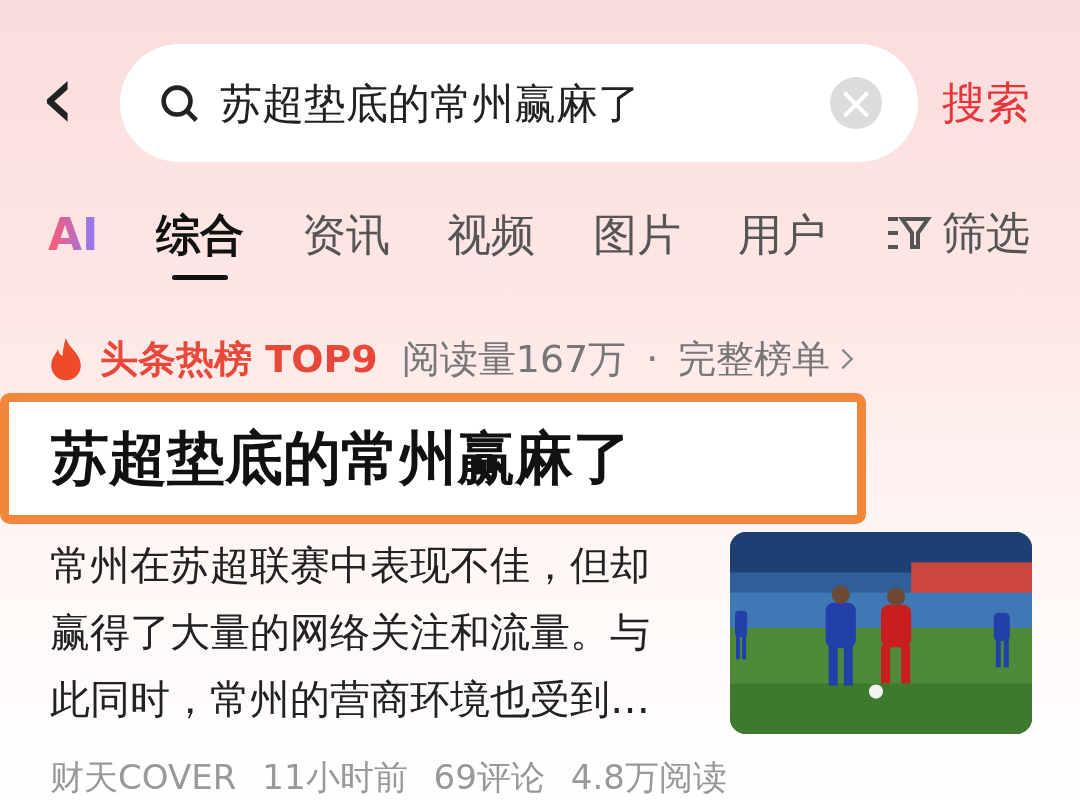  I want to click on article-meta: 4.8万阅读, so click(648, 777).